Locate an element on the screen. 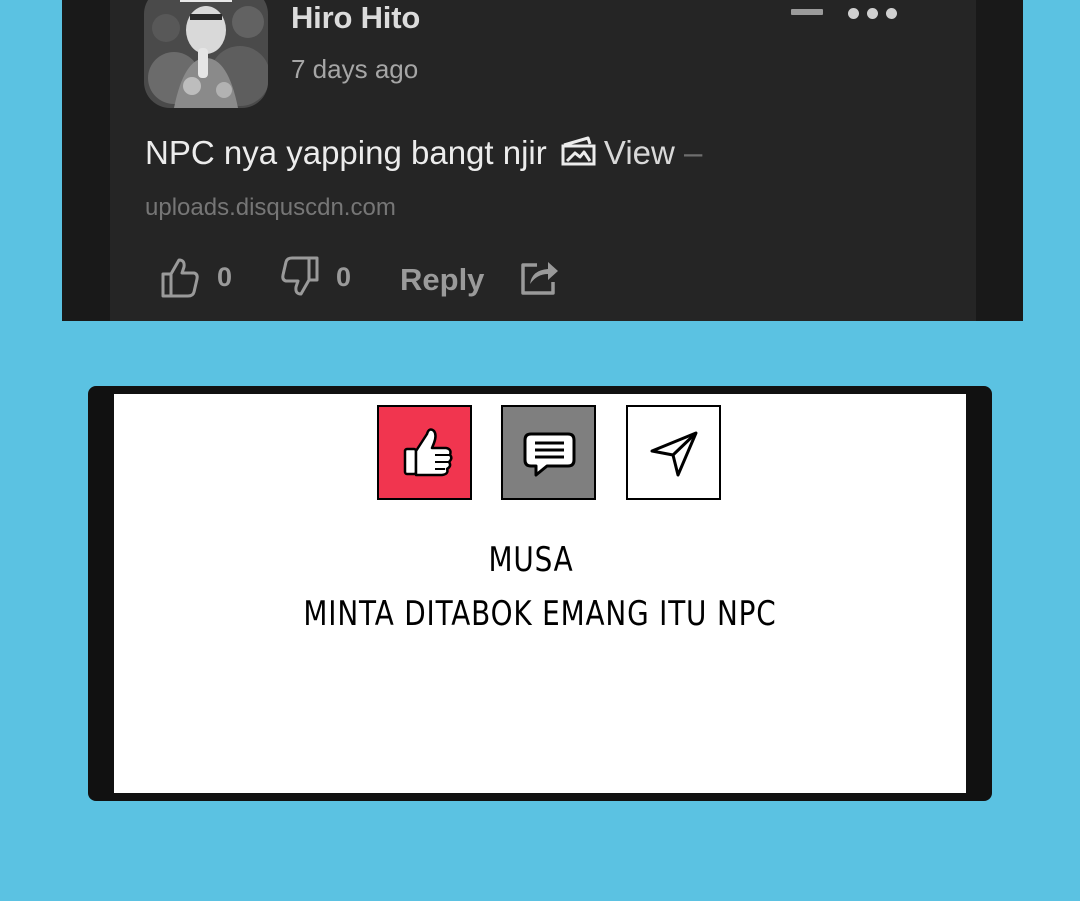  send-button is located at coordinates (673, 452).